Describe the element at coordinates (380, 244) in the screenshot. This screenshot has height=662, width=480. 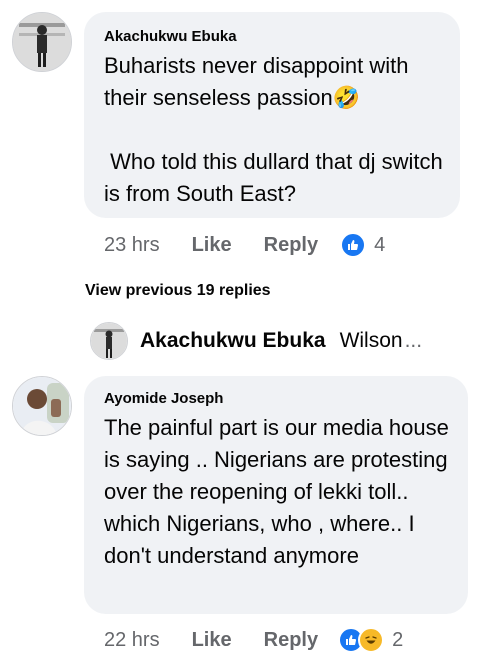
I see `reaction-count: 4` at that location.